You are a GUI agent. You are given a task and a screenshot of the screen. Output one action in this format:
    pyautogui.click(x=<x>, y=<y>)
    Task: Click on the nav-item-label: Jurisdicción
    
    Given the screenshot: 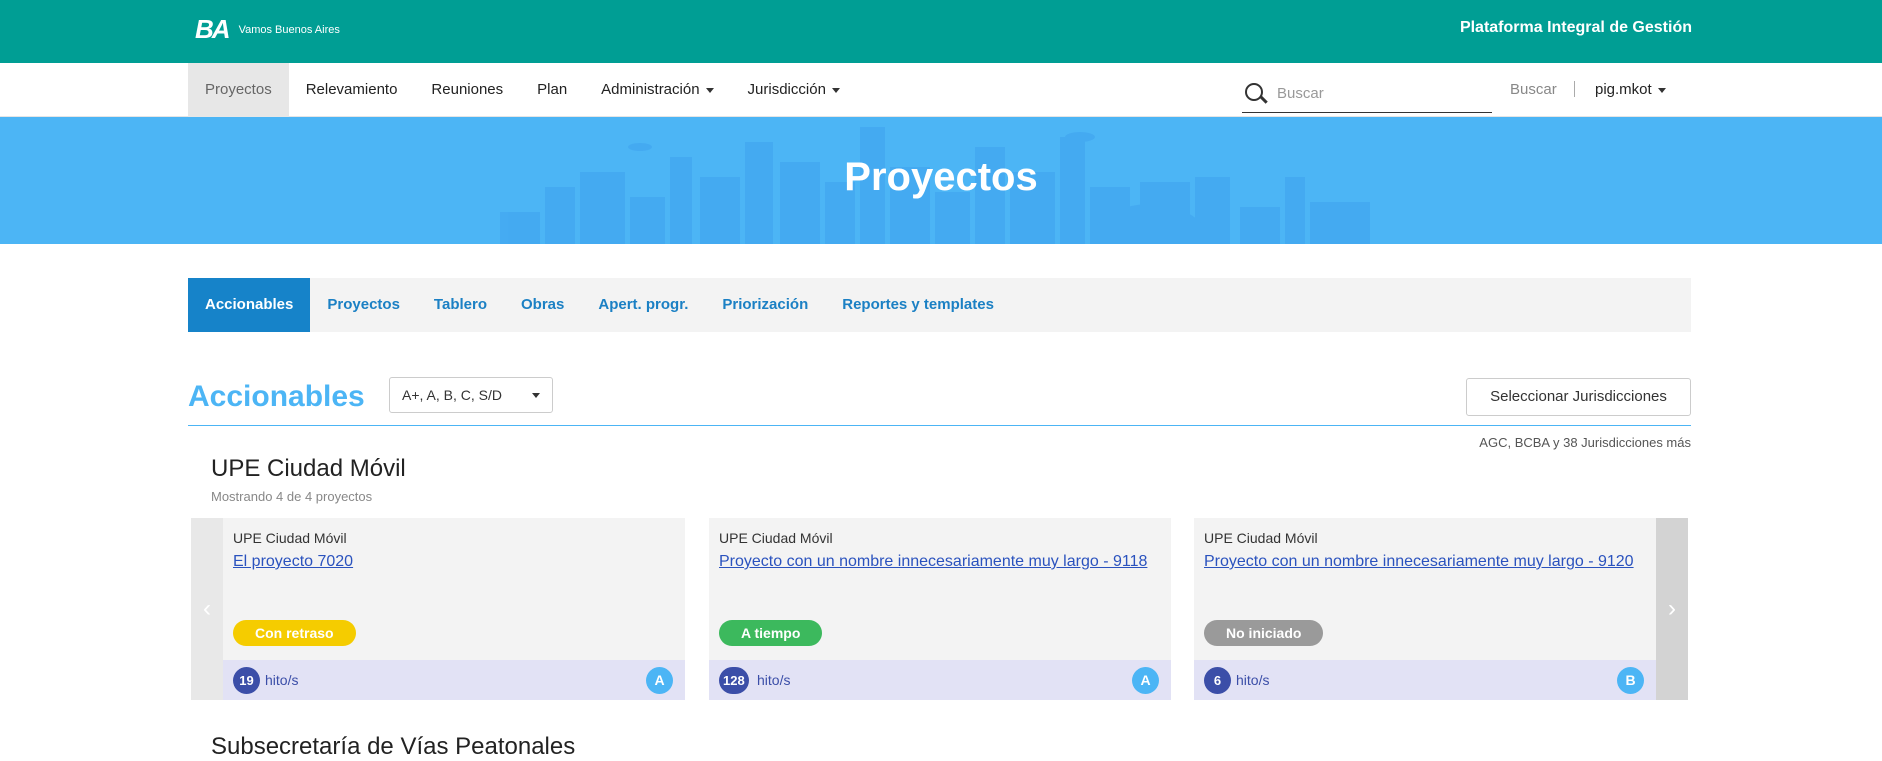 What is the action you would take?
    pyautogui.click(x=786, y=89)
    